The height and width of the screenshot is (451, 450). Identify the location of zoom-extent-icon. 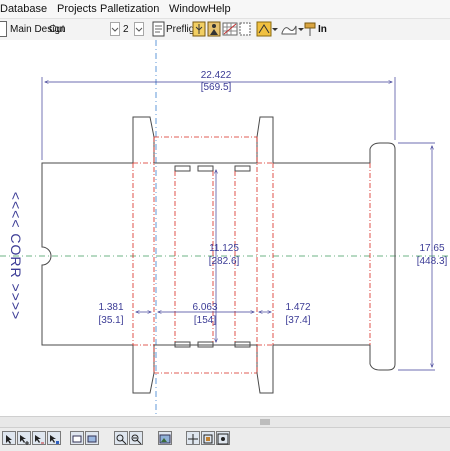
(223, 438).